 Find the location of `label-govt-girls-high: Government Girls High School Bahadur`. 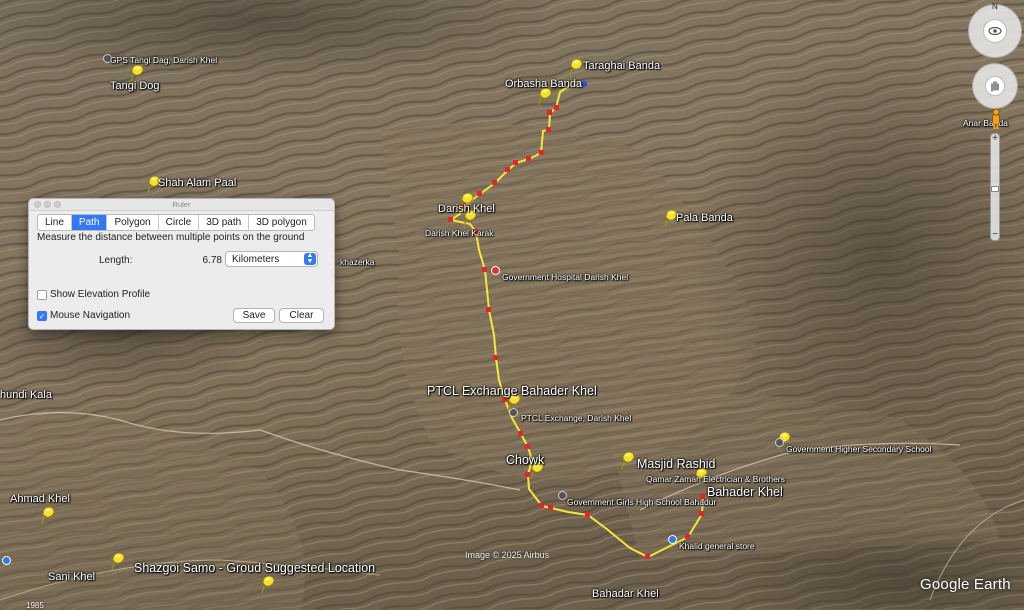

label-govt-girls-high: Government Girls High School Bahadur is located at coordinates (641, 502).